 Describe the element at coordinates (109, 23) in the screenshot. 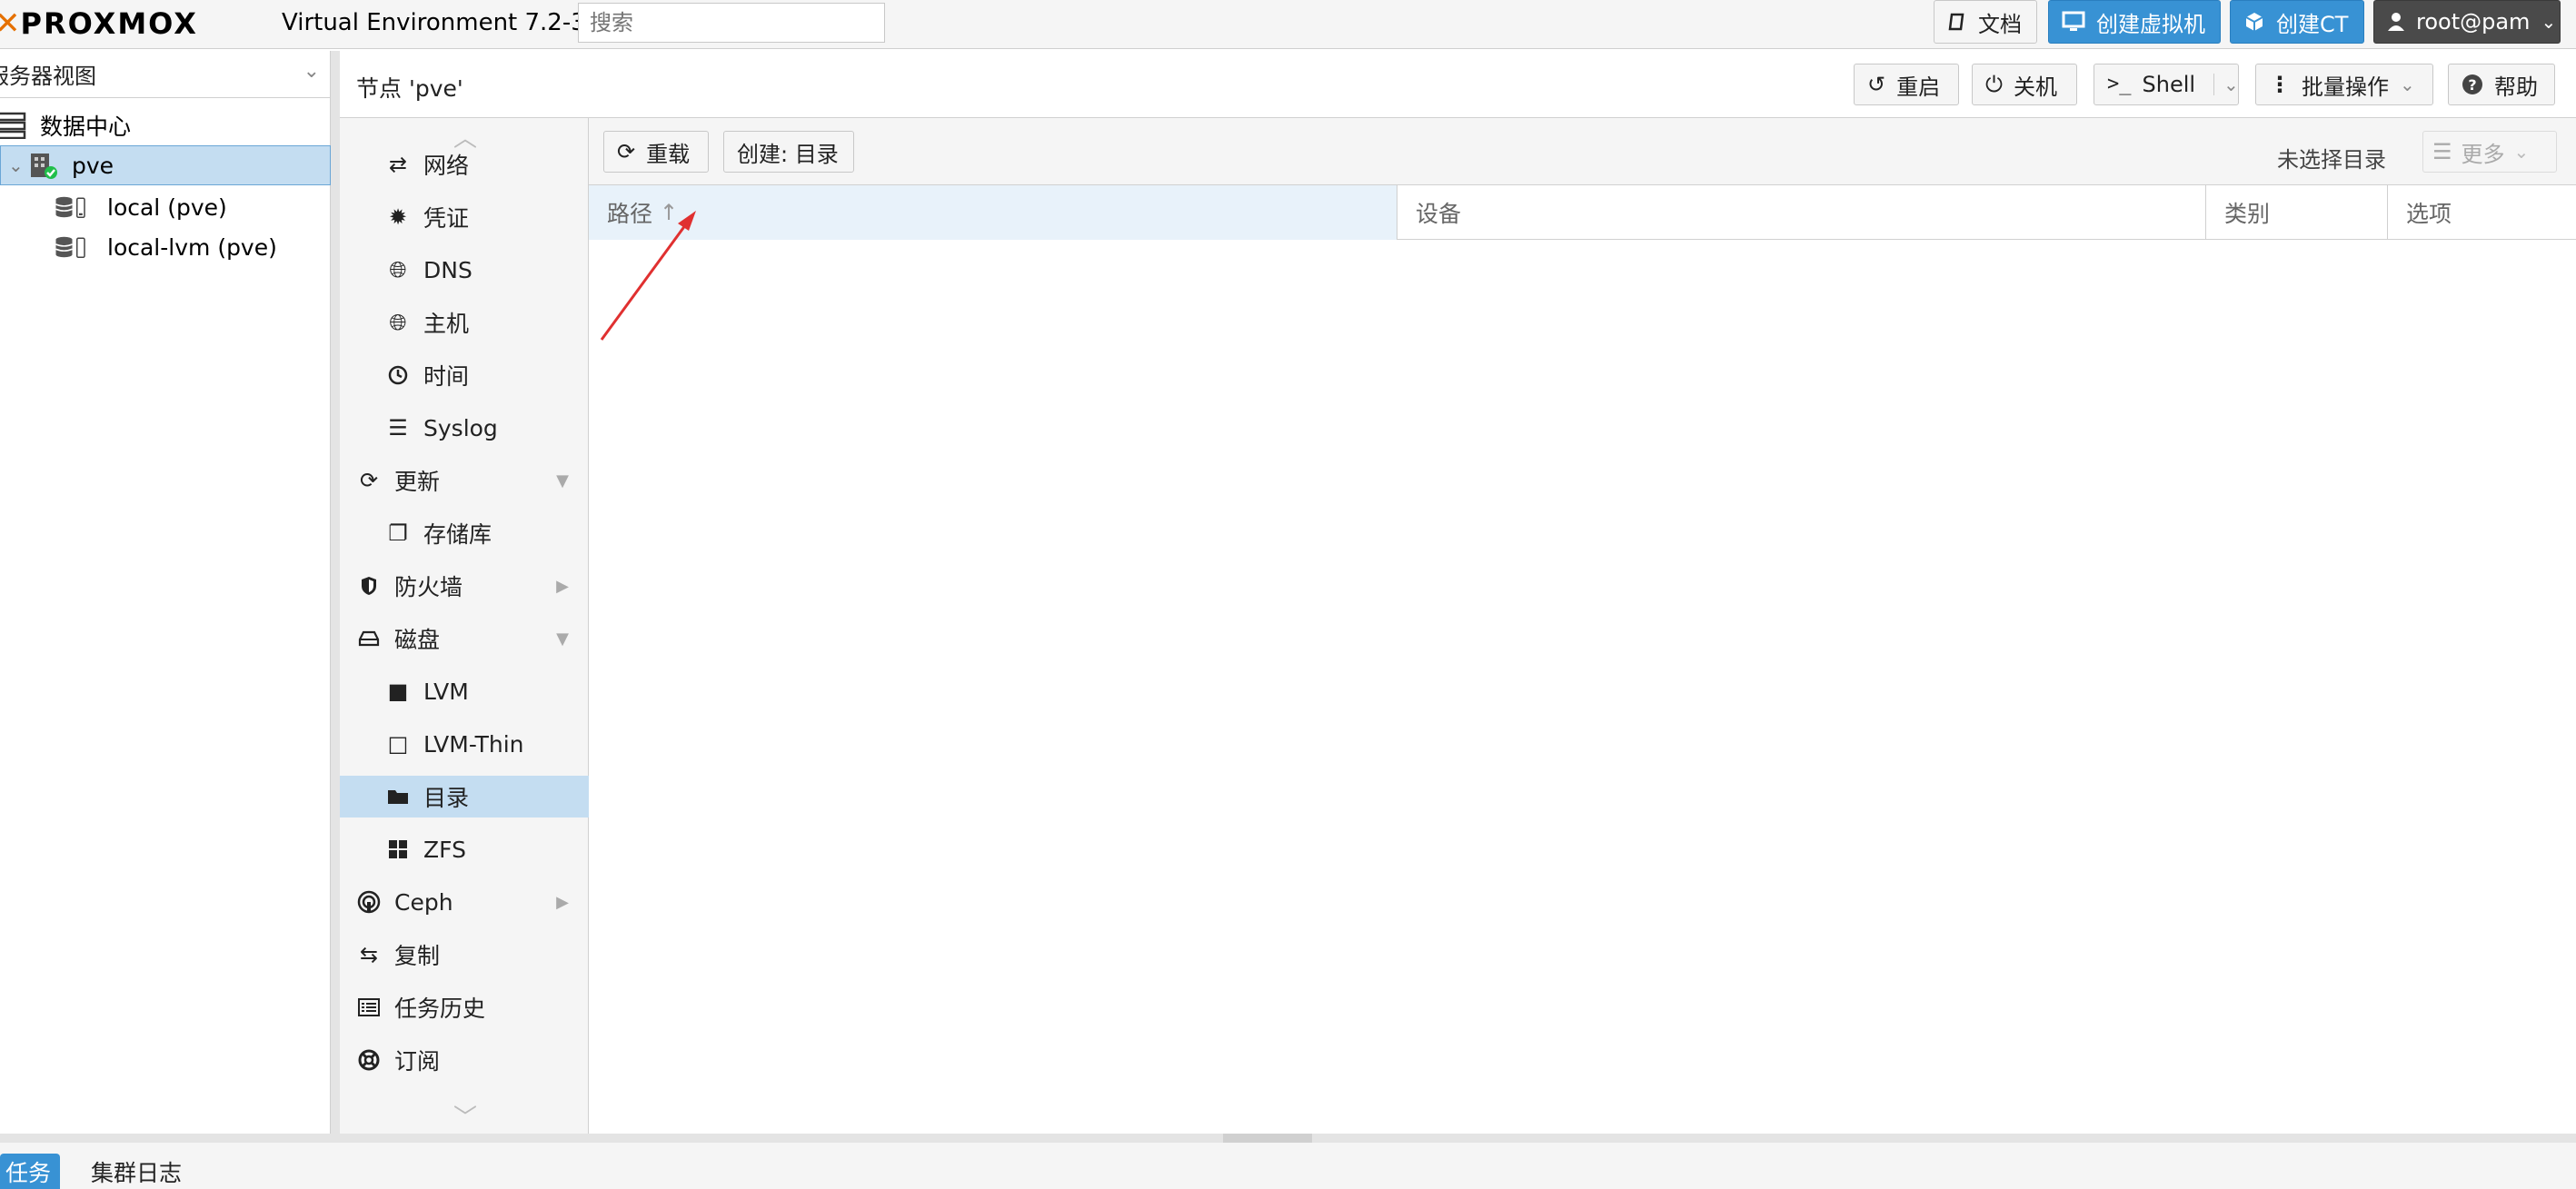

I see `logo-text: PROXMOX` at that location.